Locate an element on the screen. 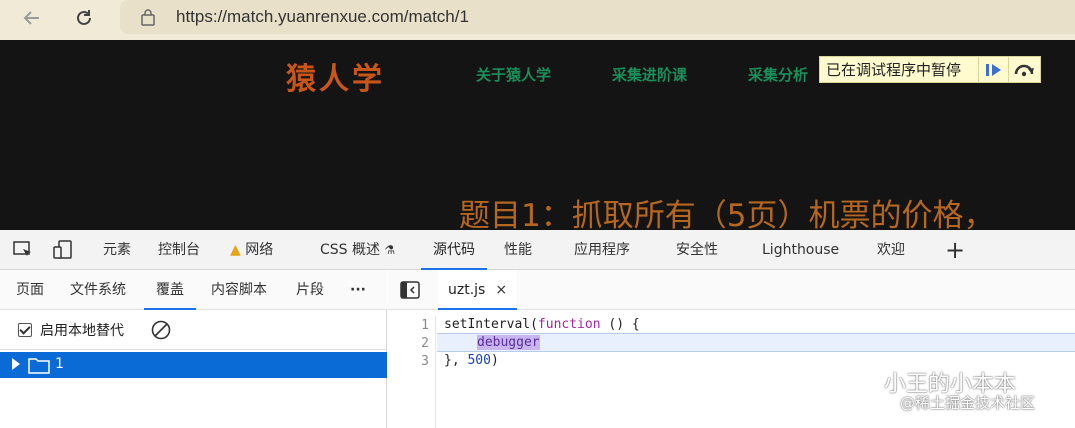  file-tab-uzt: uzt.js × is located at coordinates (478, 290).